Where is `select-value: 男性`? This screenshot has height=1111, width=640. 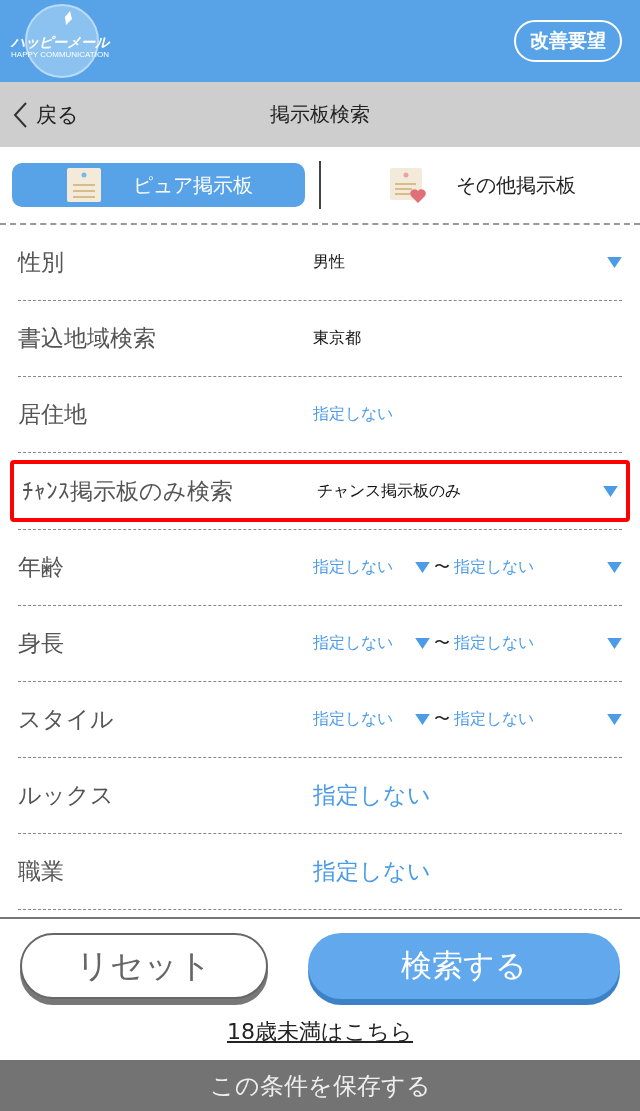
select-value: 男性 is located at coordinates (329, 262).